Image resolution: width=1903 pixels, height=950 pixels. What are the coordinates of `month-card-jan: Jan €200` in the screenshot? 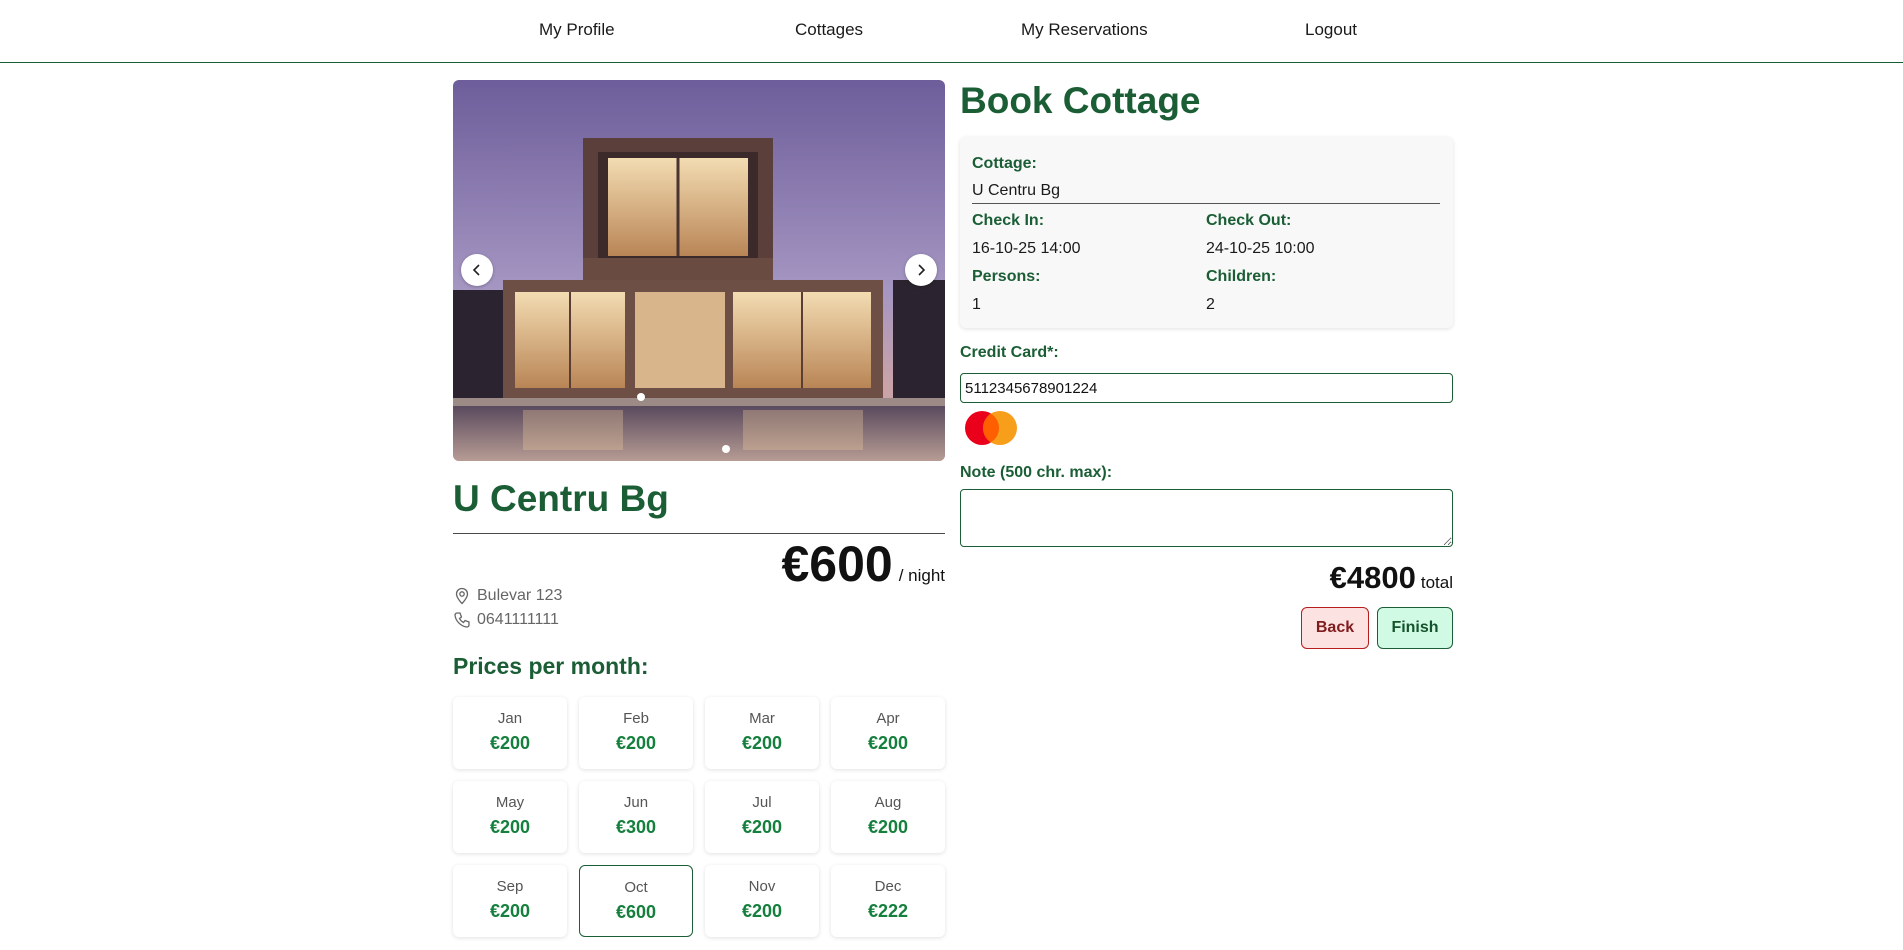 It's located at (510, 733).